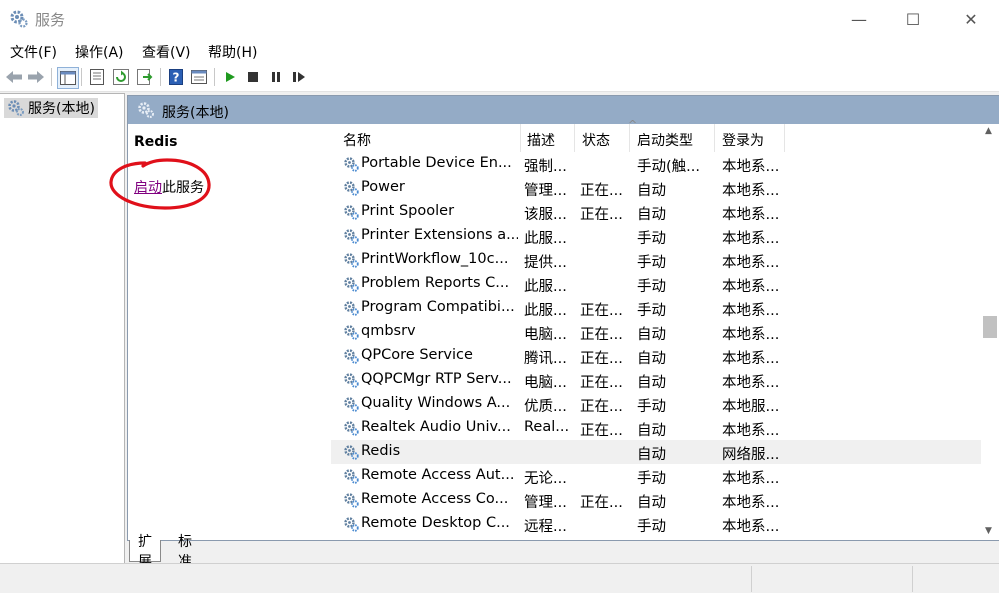 Image resolution: width=999 pixels, height=593 pixels. Describe the element at coordinates (97, 77) in the screenshot. I see `properties-icon` at that location.